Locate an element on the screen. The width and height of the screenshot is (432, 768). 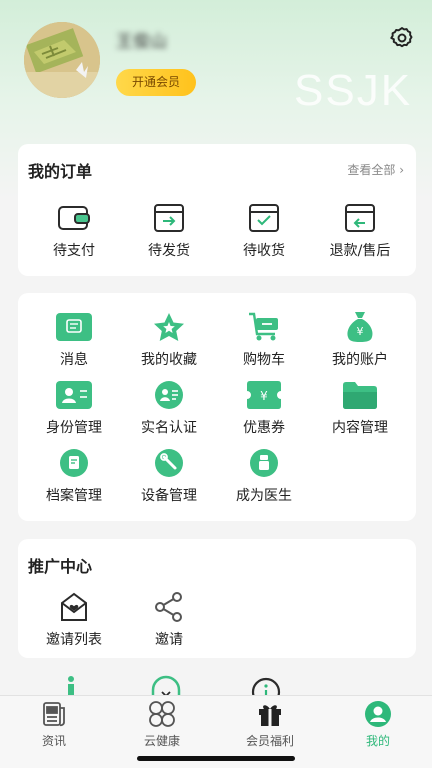
cart-icon is located at coordinates (264, 327).